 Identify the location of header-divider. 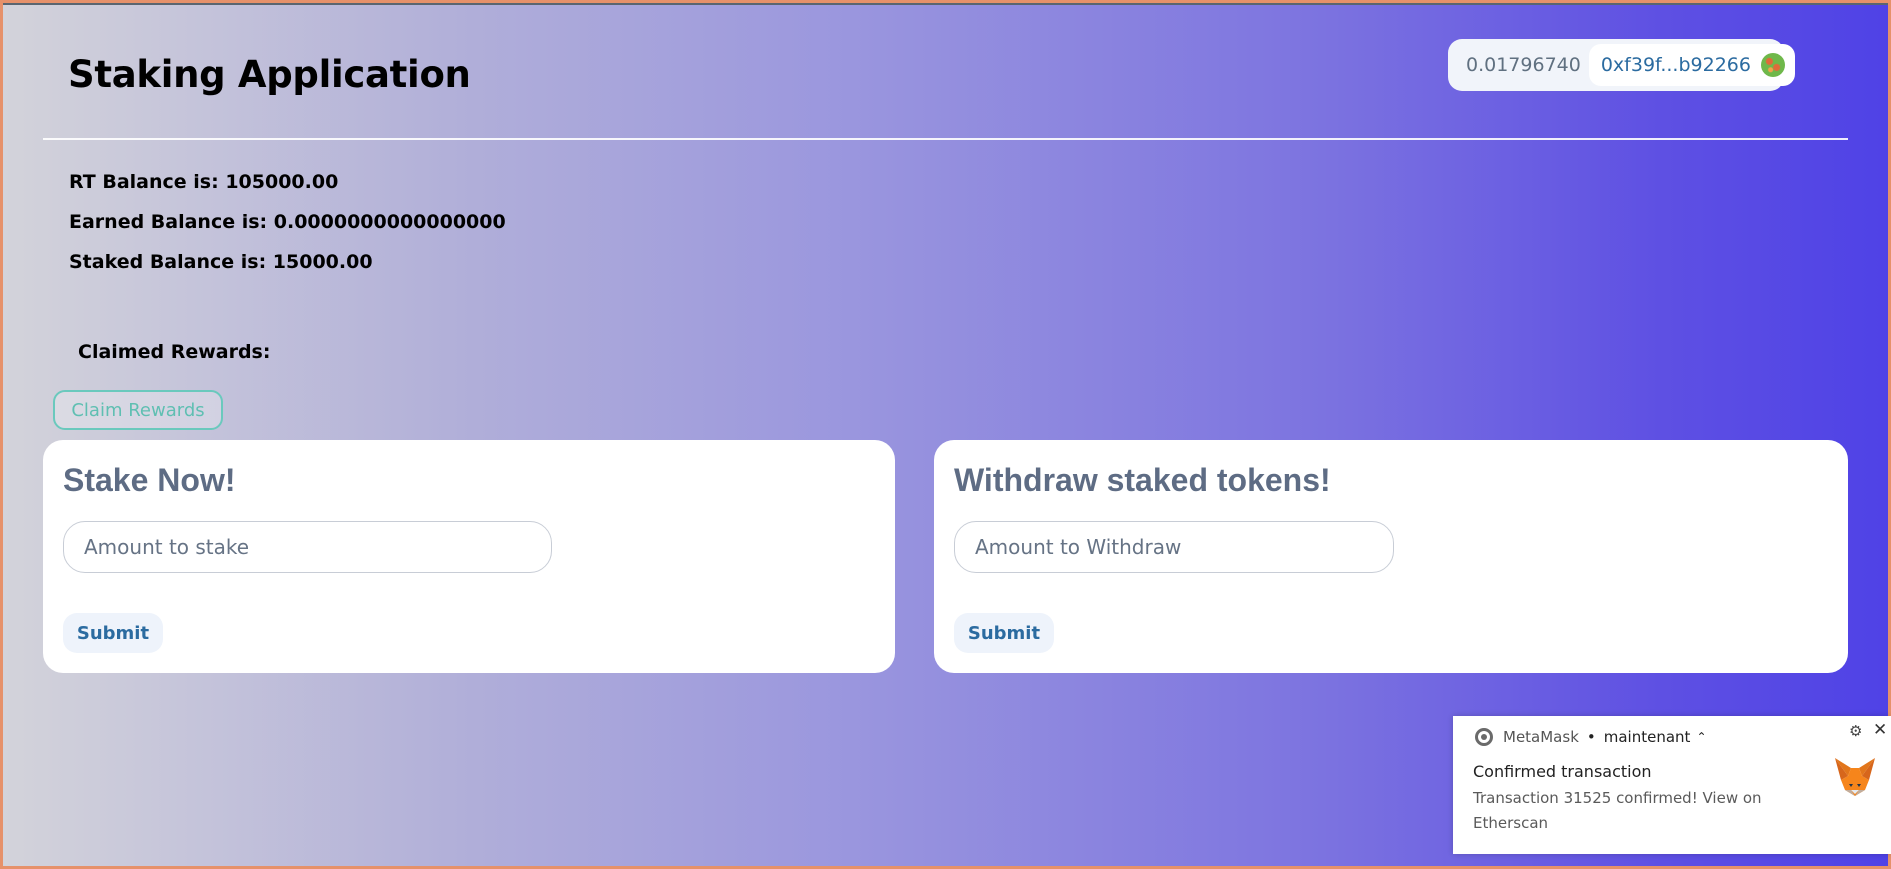
(945, 139).